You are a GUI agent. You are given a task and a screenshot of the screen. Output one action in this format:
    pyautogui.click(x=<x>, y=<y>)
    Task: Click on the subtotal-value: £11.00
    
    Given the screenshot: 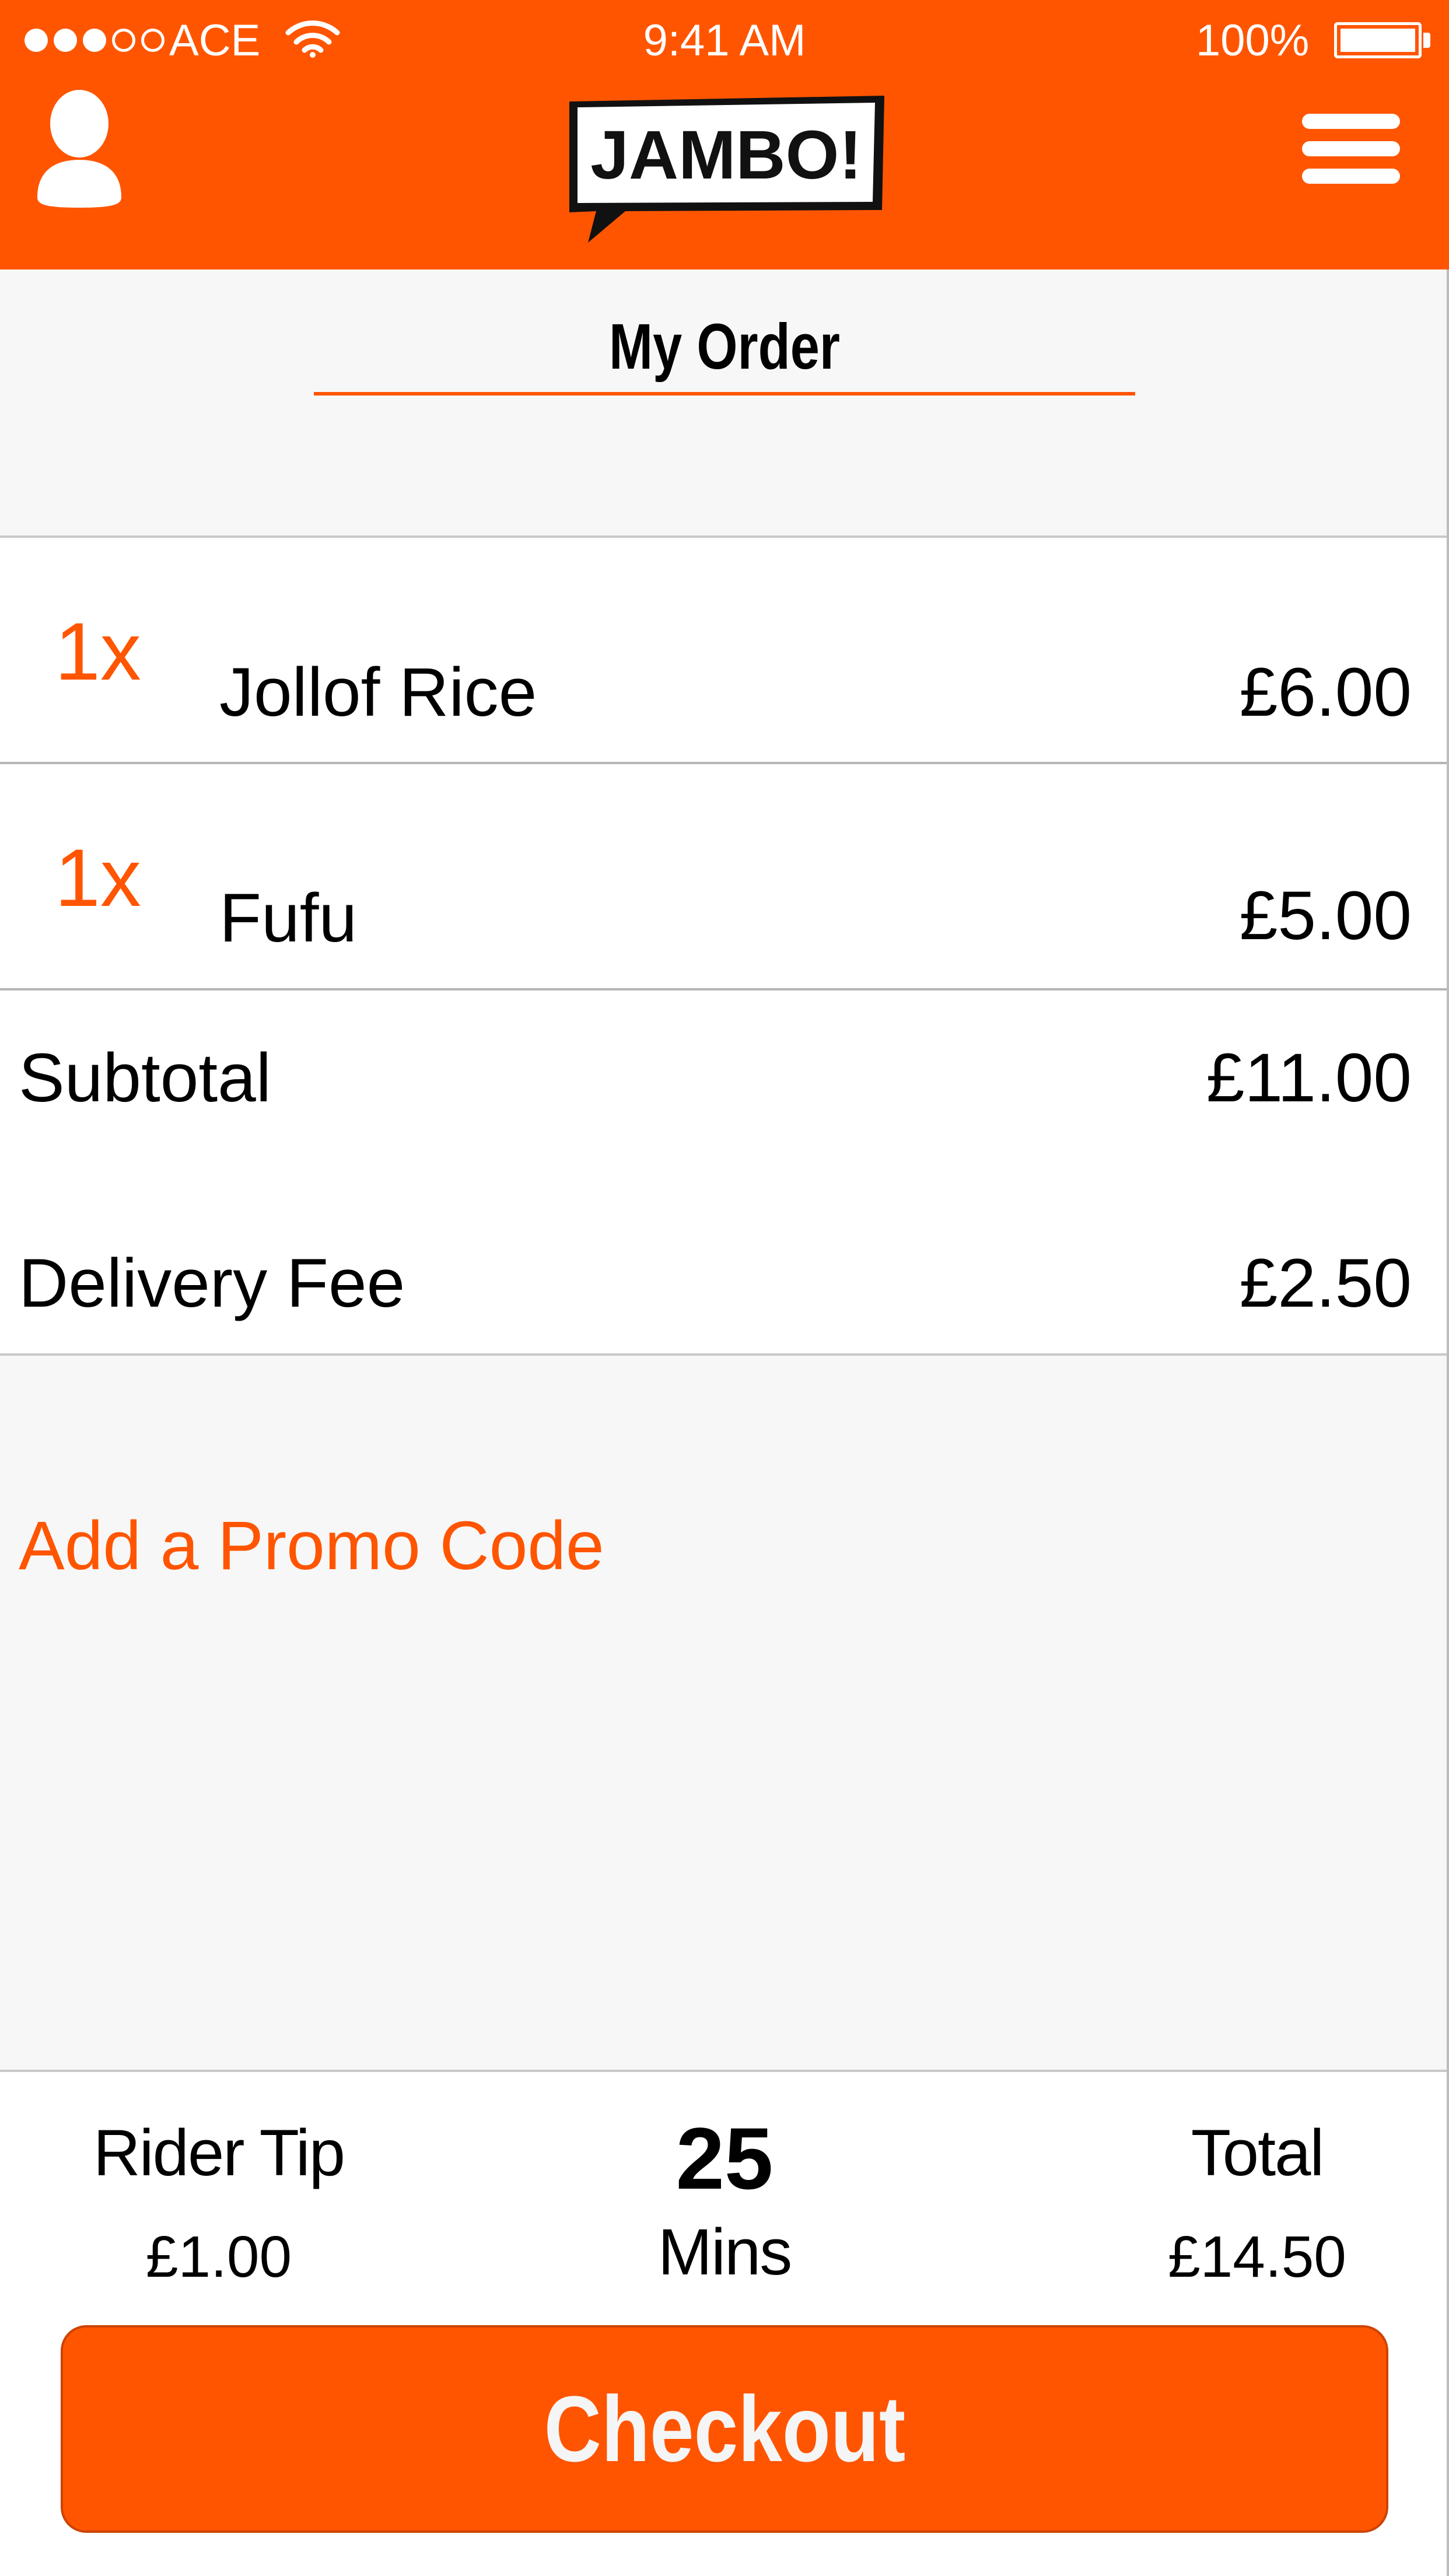 What is the action you would take?
    pyautogui.click(x=1309, y=1078)
    